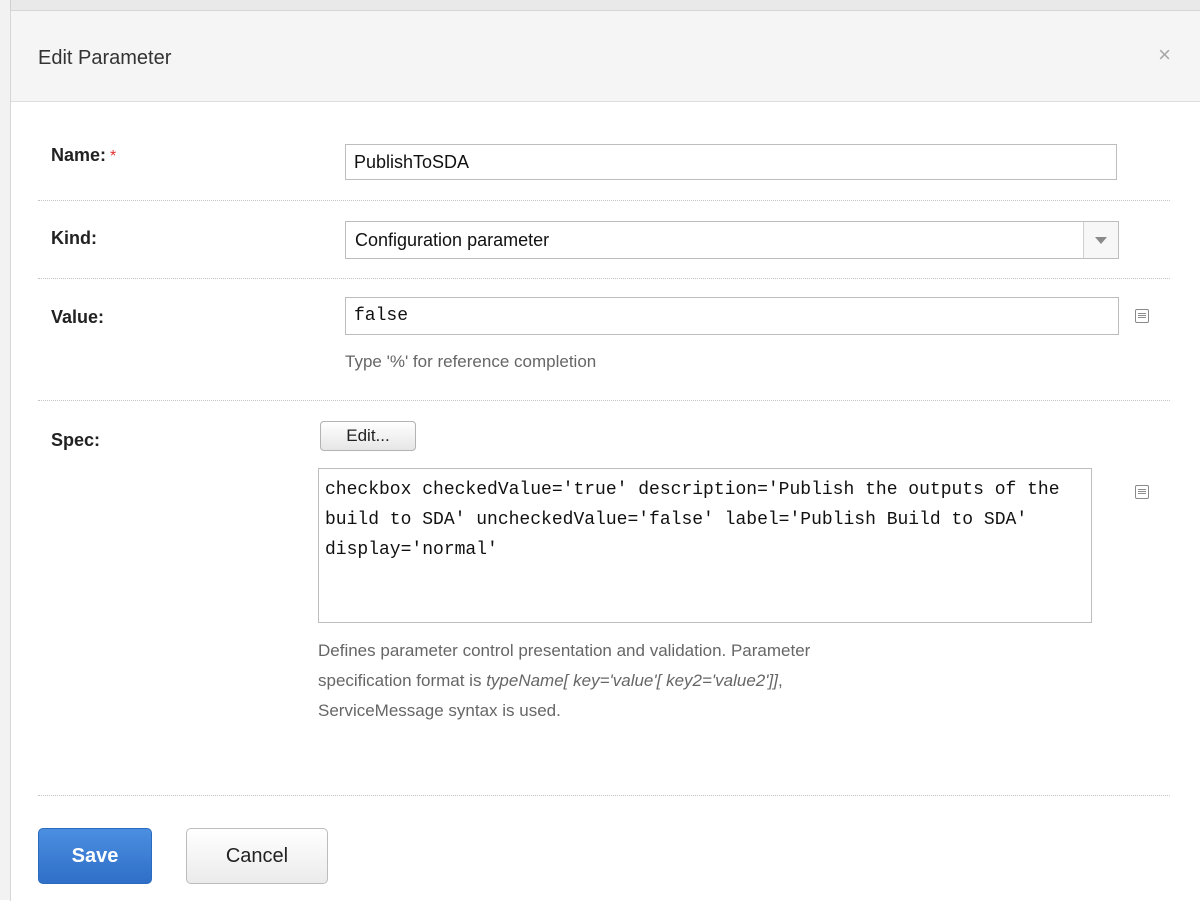 This screenshot has height=901, width=1200. What do you see at coordinates (731, 162) in the screenshot?
I see `name-input` at bounding box center [731, 162].